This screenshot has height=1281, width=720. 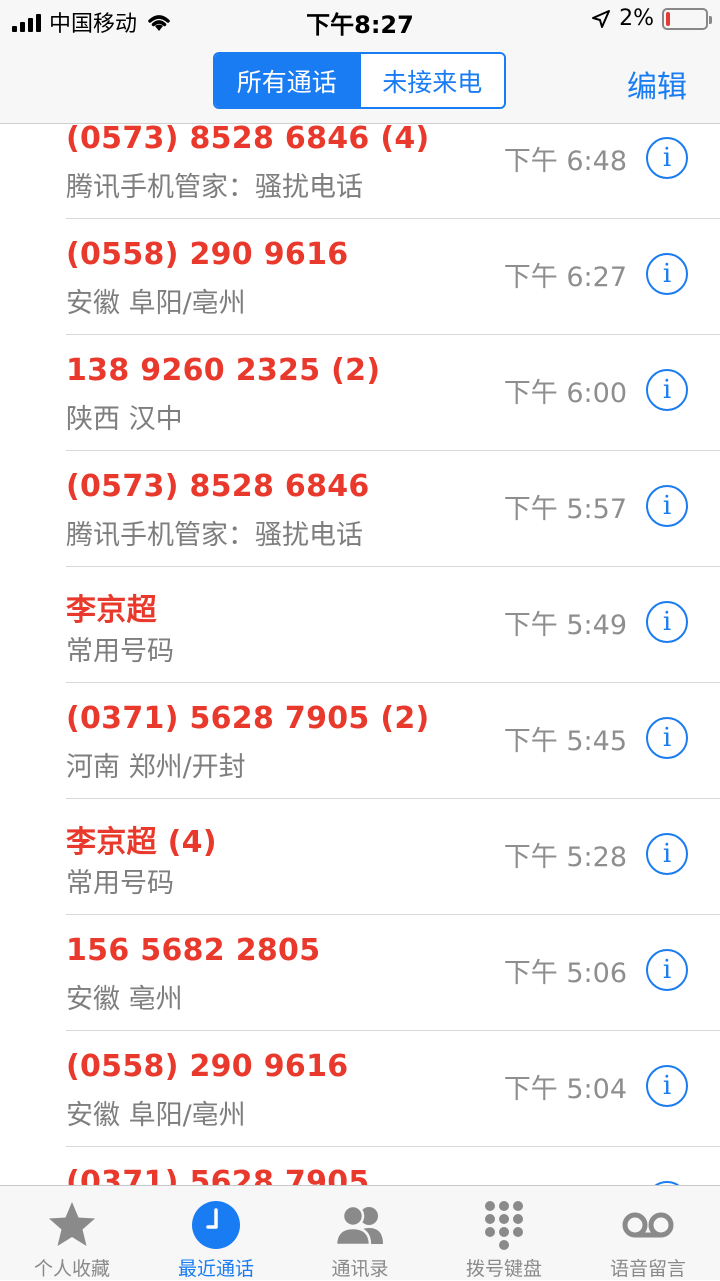 What do you see at coordinates (215, 1269) in the screenshot?
I see `tab-label: 最近通话` at bounding box center [215, 1269].